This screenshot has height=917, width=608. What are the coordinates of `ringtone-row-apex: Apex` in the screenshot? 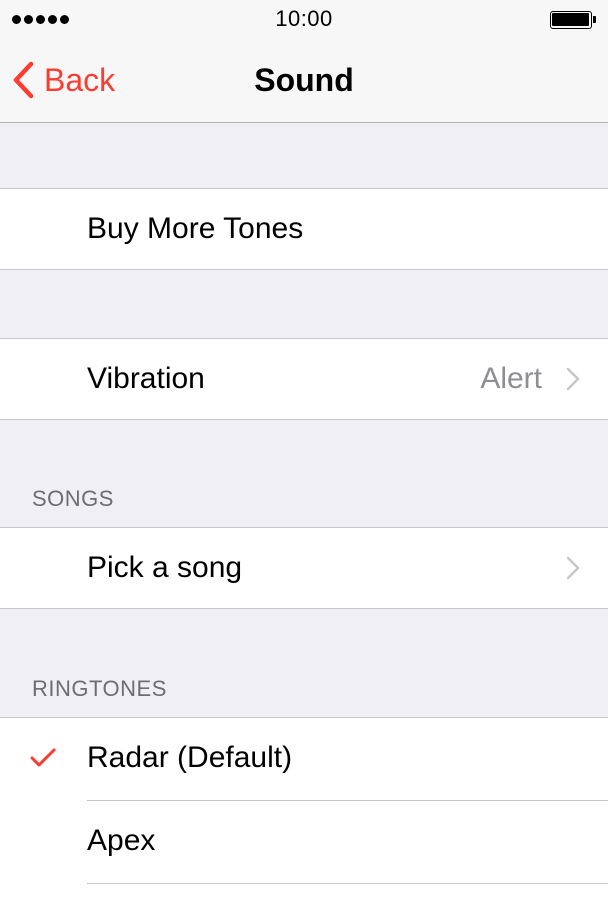 It's located at (304, 842).